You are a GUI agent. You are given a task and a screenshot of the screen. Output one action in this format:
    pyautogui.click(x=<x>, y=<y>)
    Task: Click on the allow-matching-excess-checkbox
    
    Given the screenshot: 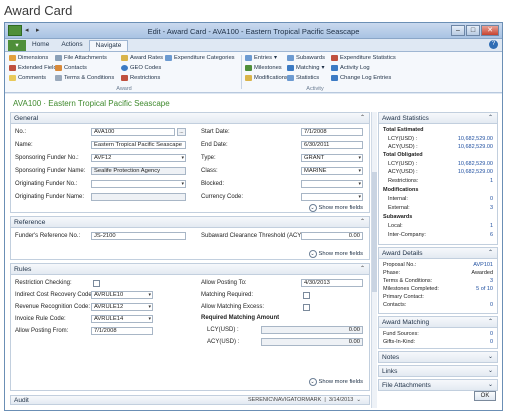 What is the action you would take?
    pyautogui.click(x=306, y=307)
    